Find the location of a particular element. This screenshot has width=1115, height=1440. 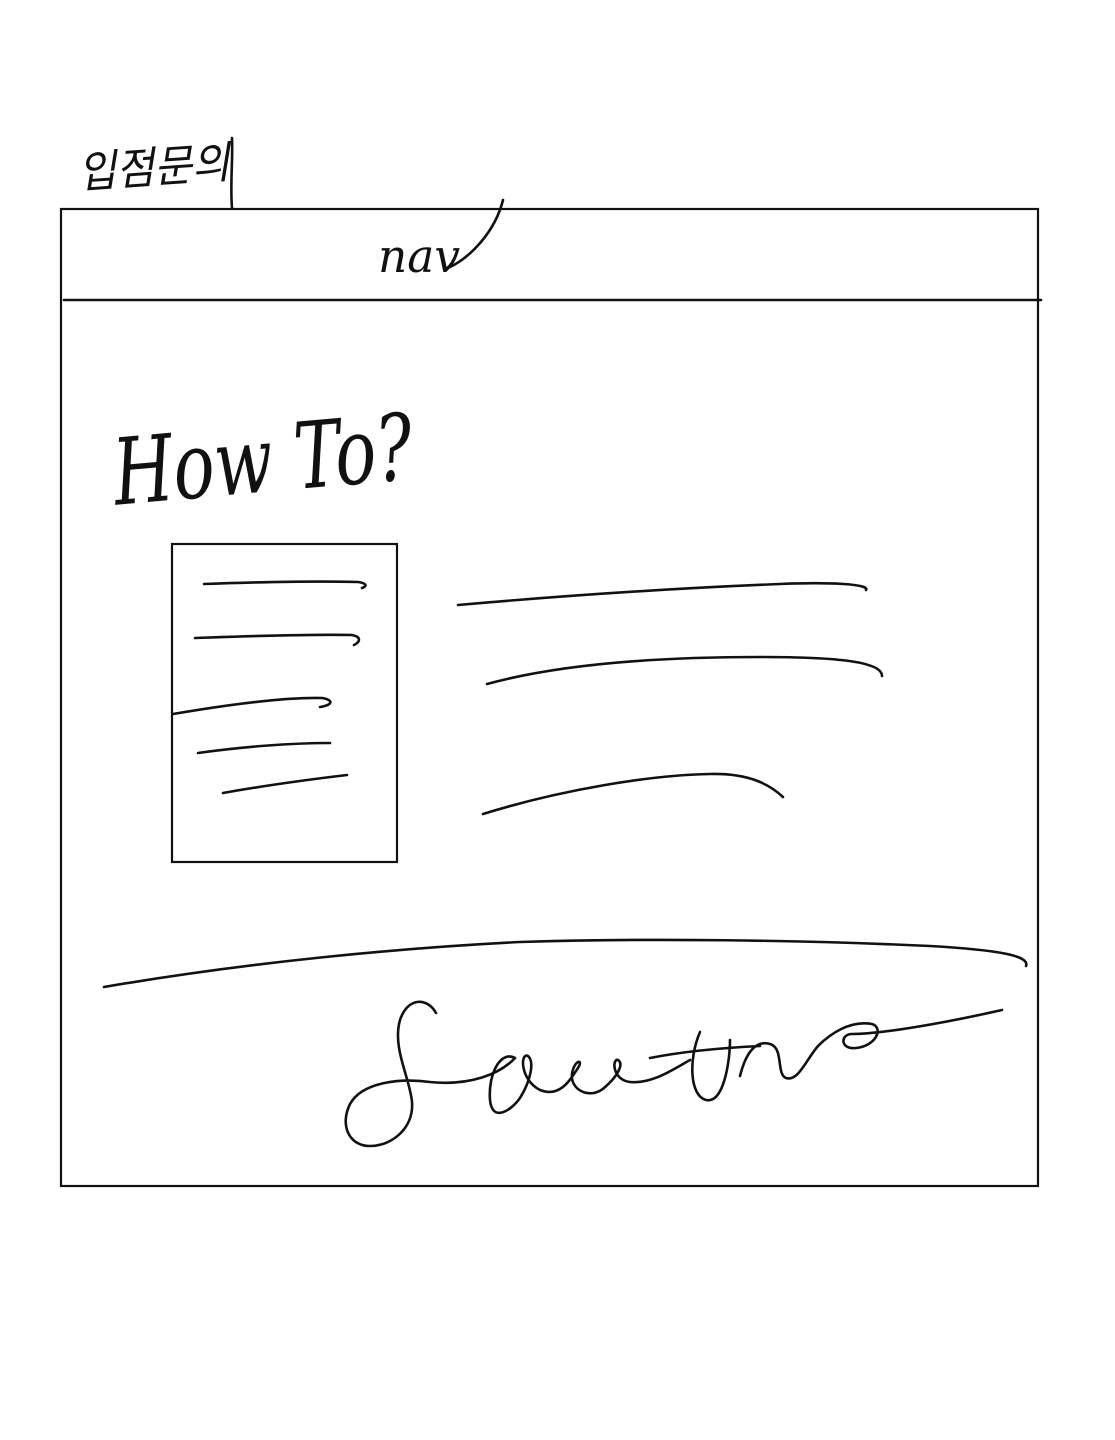

content-card is located at coordinates (284, 703).